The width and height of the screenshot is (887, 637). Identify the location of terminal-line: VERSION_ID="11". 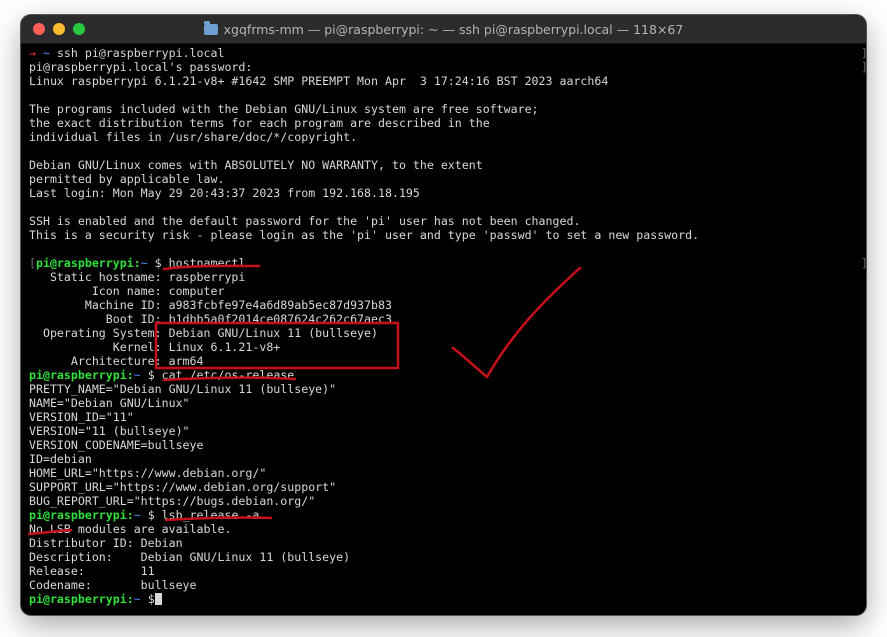
(81, 417).